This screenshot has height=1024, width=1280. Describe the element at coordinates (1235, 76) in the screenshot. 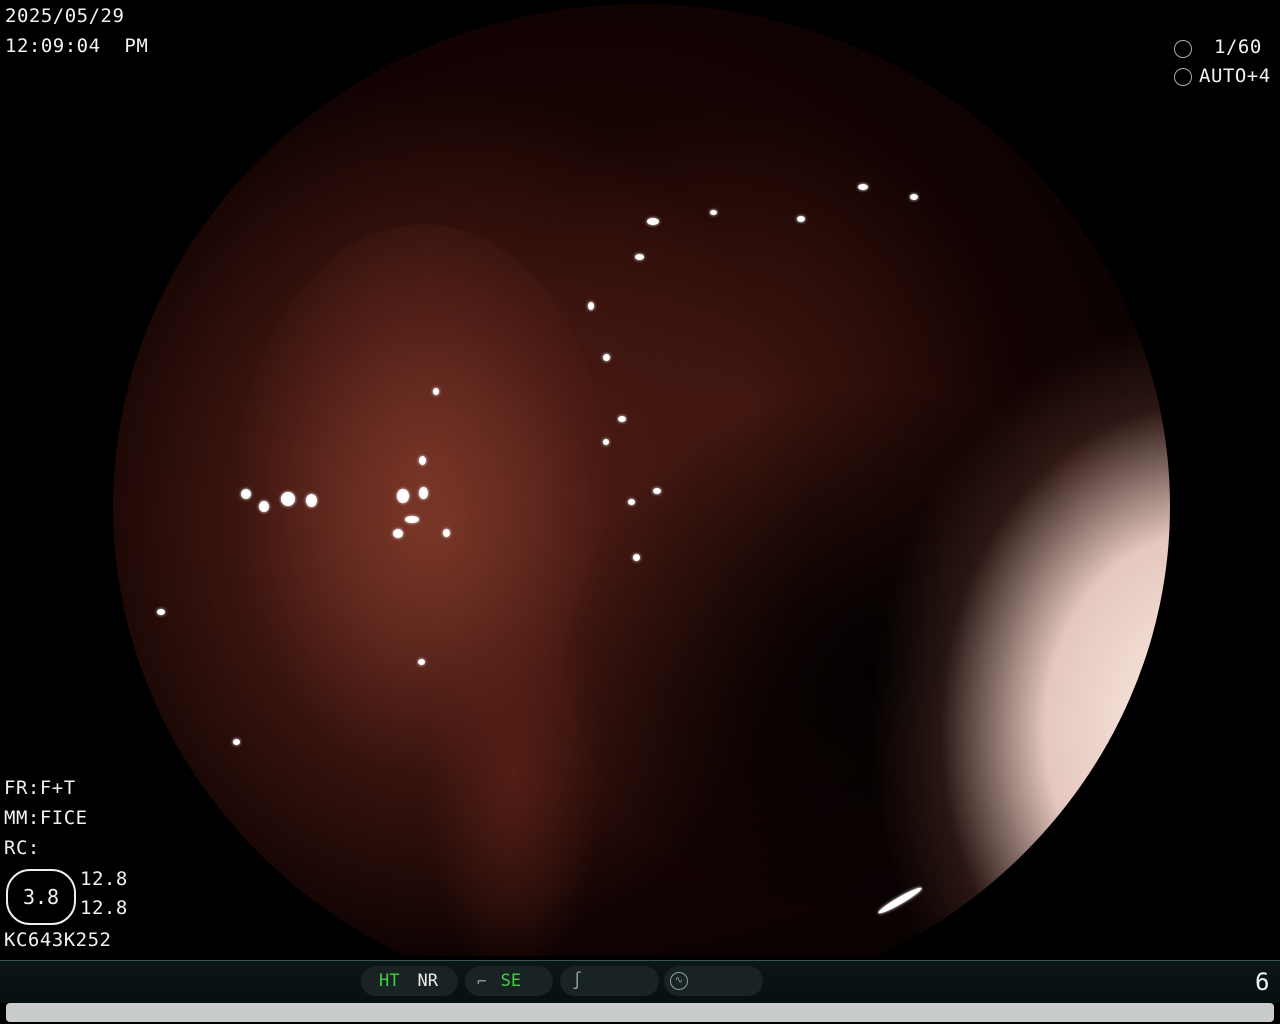

I see `iris-mode: AUTO+4` at that location.